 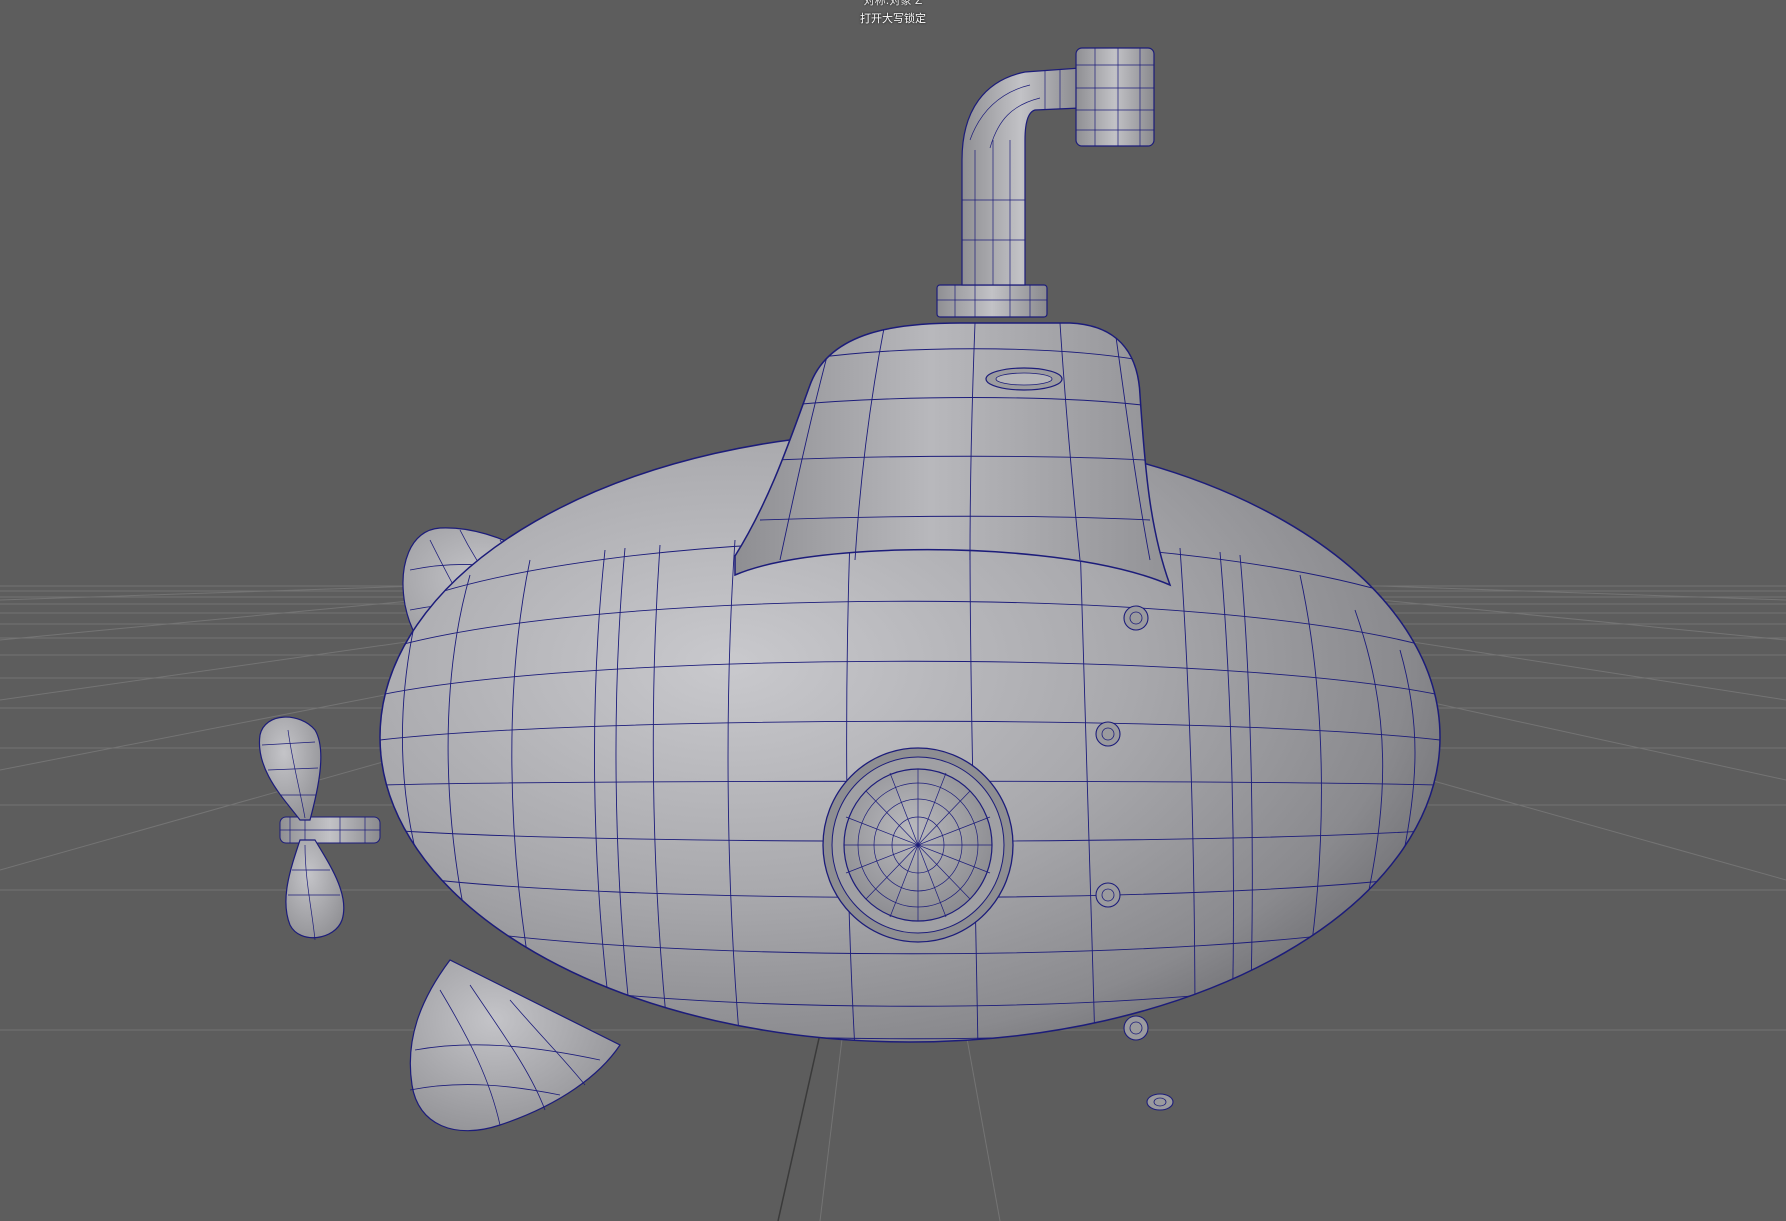 What do you see at coordinates (515, 1045) in the screenshot?
I see `lower-tail-fin` at bounding box center [515, 1045].